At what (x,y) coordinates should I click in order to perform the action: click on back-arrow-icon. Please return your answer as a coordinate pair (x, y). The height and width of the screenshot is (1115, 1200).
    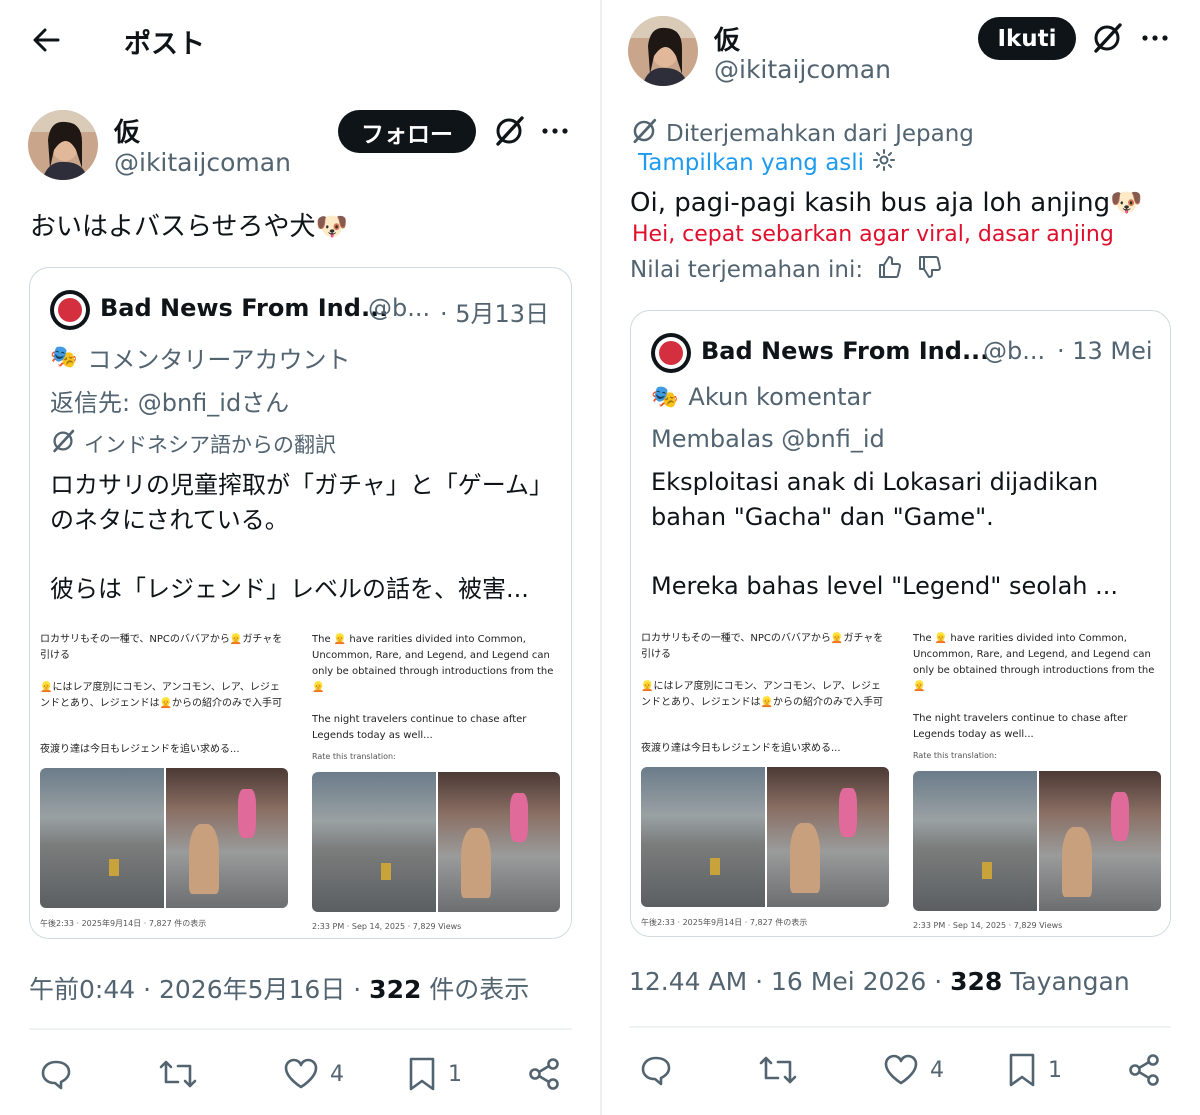
    Looking at the image, I should click on (46, 40).